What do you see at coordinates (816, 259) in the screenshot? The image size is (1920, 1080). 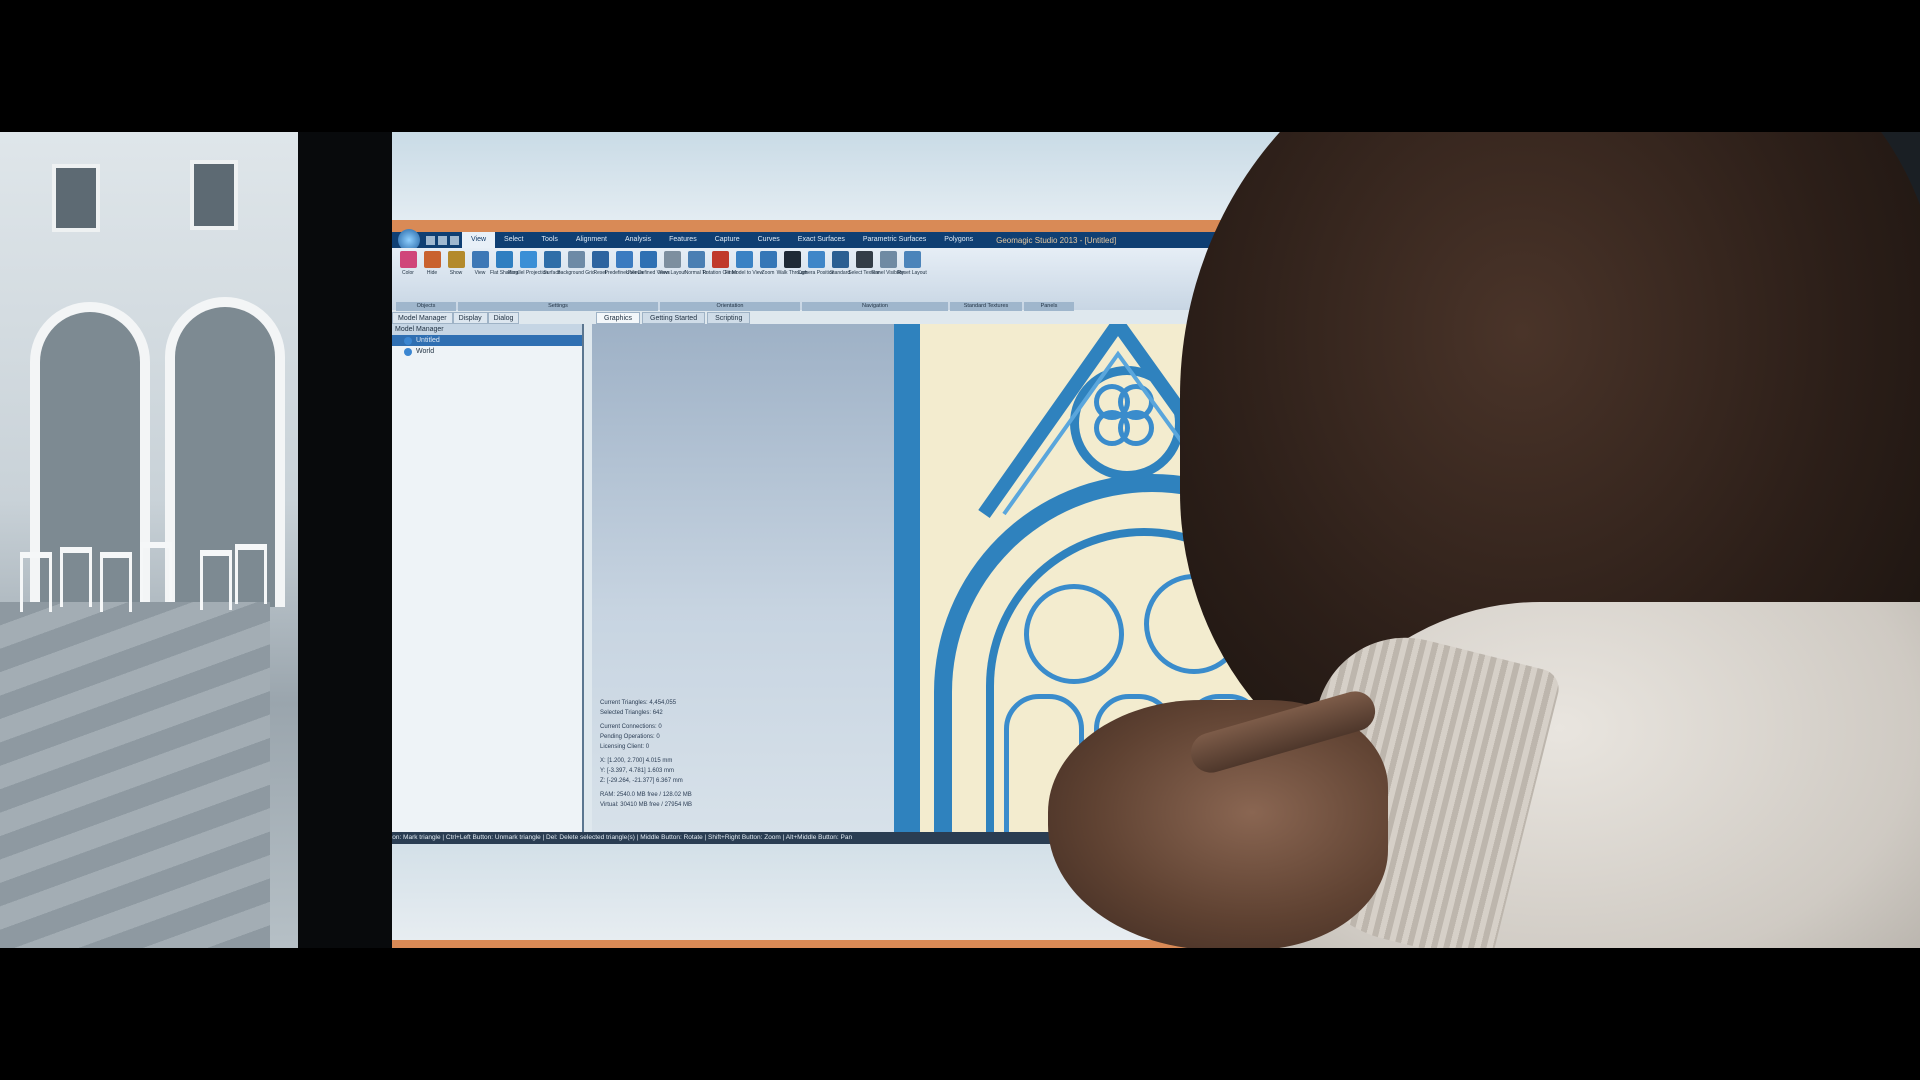 I see `camera-position-icon` at bounding box center [816, 259].